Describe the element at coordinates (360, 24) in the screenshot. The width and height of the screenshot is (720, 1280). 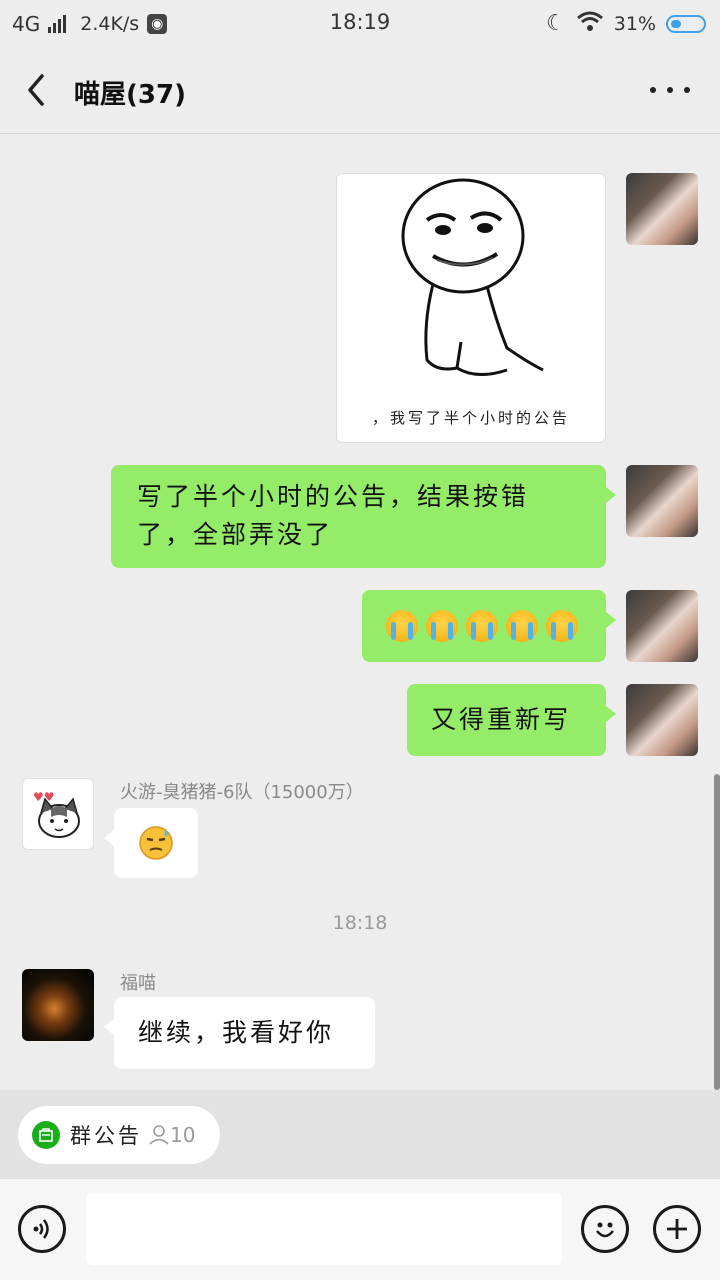
I see `status-bar: 4G 2.4K/s ◉ 18:19 ☾ 31%` at that location.